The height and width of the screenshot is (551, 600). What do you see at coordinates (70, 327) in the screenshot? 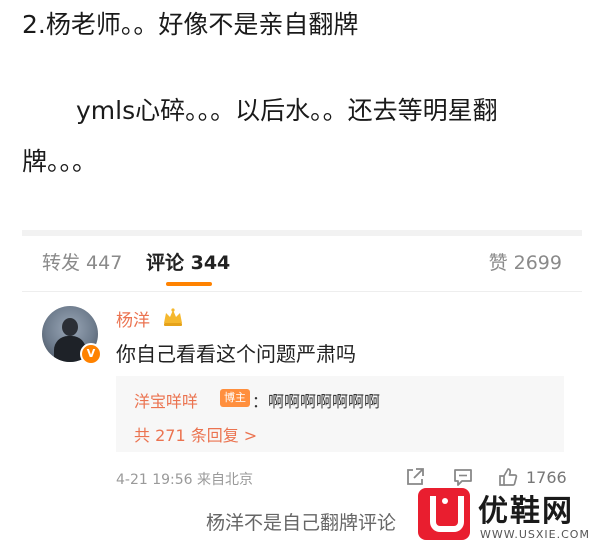
I see `avatar-head` at bounding box center [70, 327].